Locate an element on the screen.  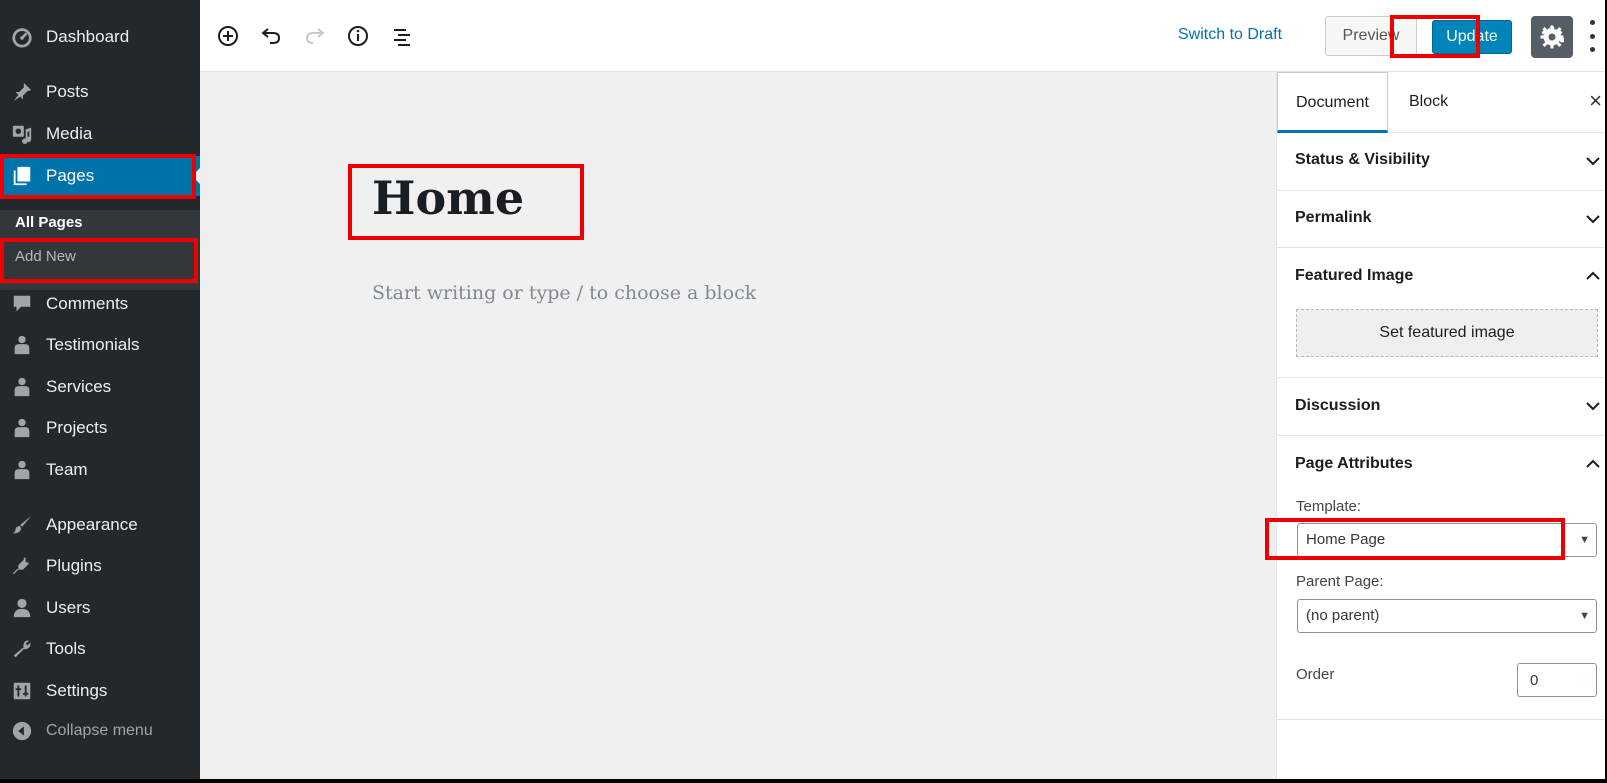
menu-item-dashboard: Dashboard is located at coordinates (100, 37).